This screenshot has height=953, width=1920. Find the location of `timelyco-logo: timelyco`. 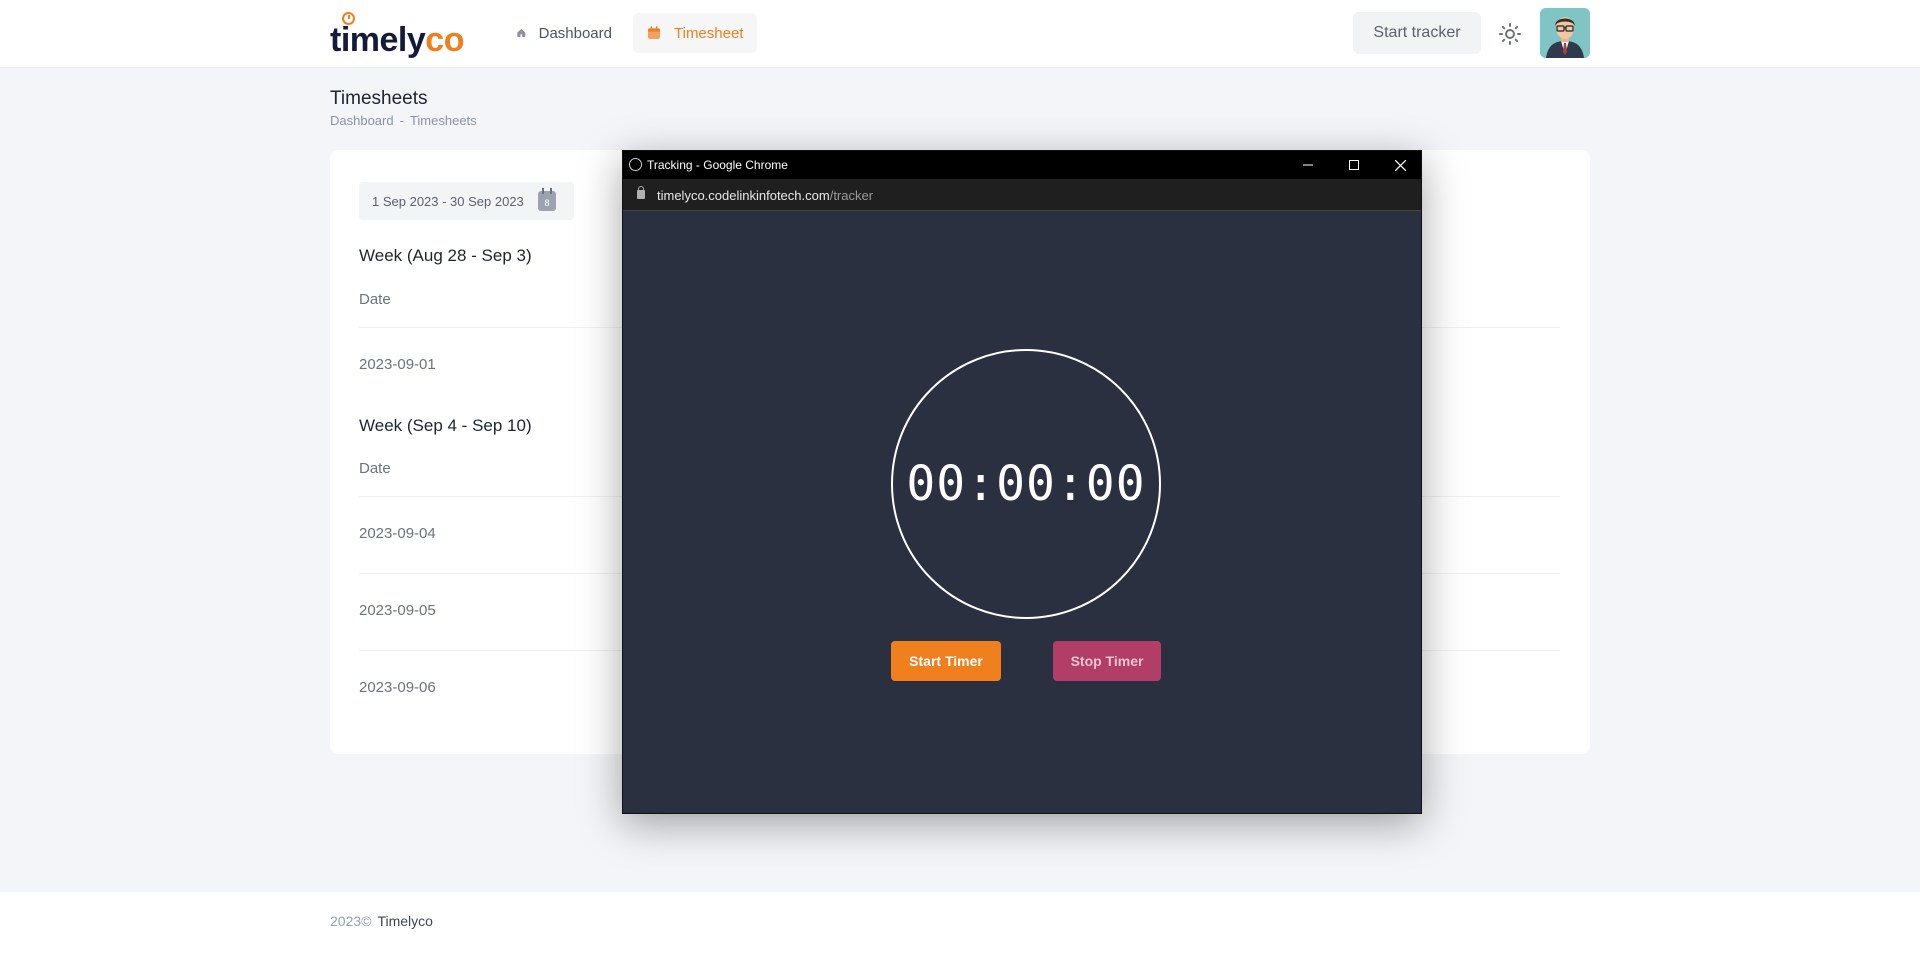

timelyco-logo: timelyco is located at coordinates (397, 35).